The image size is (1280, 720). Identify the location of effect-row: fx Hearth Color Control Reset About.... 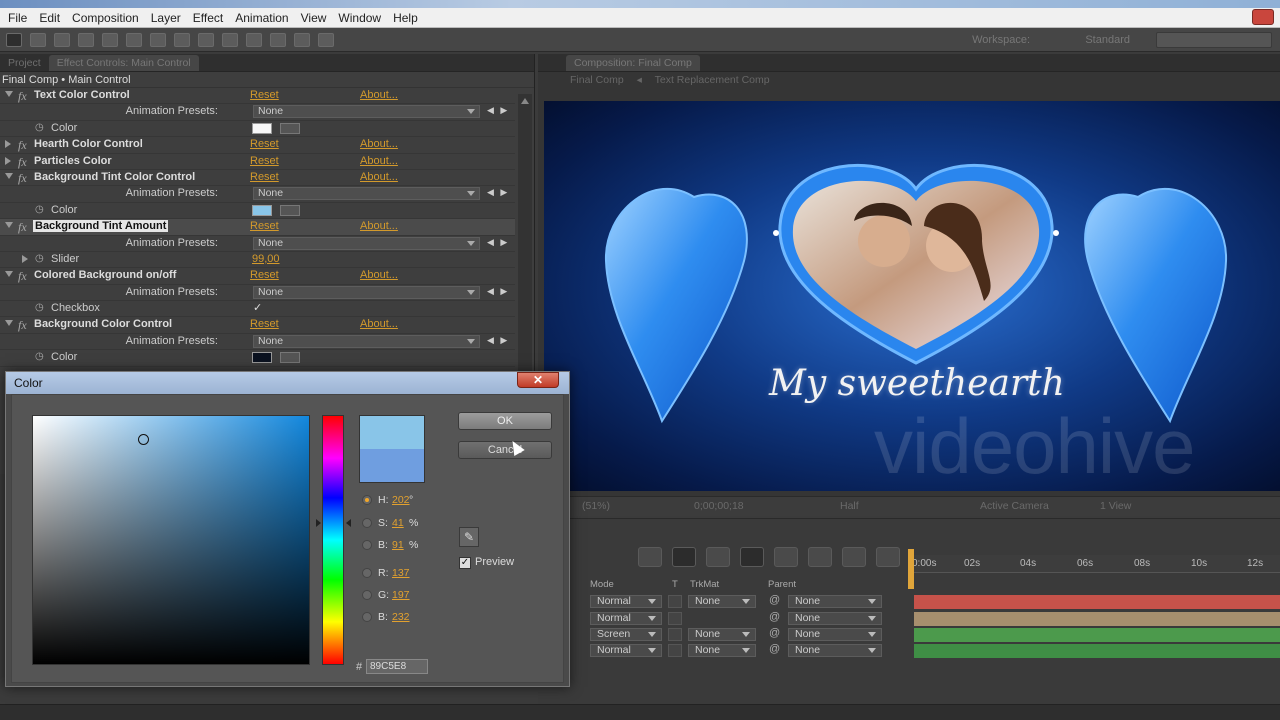
(257, 145).